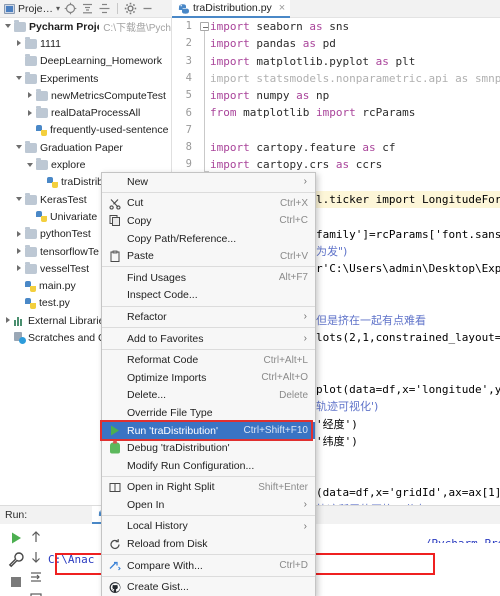 This screenshot has height=596, width=500. Describe the element at coordinates (85, 112) in the screenshot. I see `tree-item: realDataProcessAll` at that location.